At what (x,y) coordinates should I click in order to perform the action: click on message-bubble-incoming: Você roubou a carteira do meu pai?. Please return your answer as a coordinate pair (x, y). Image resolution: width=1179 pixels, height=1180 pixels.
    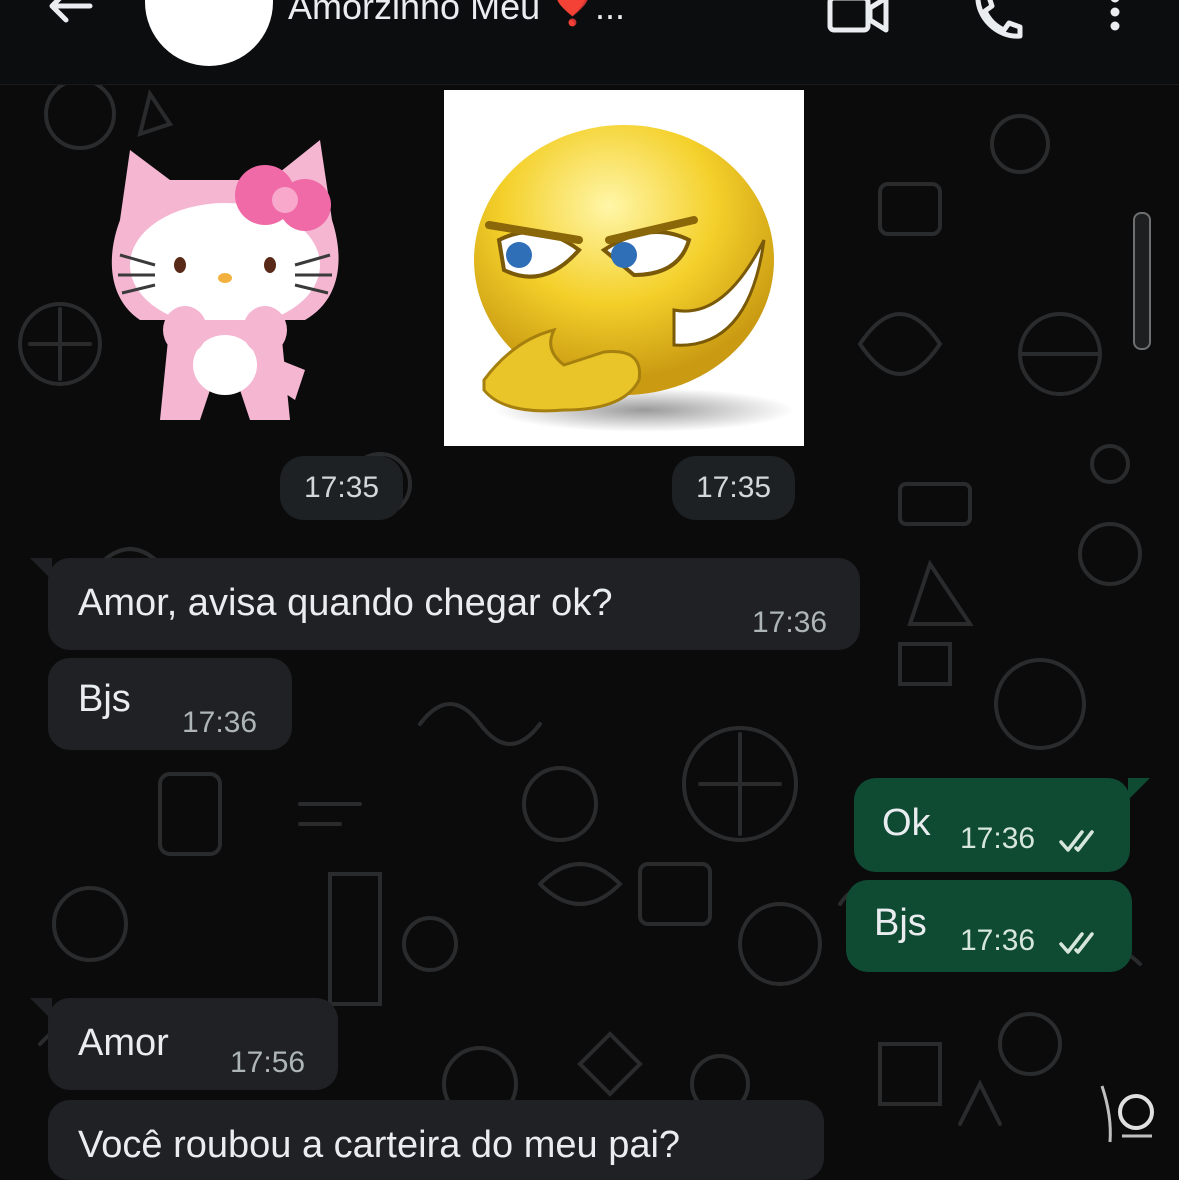
    Looking at the image, I should click on (436, 1140).